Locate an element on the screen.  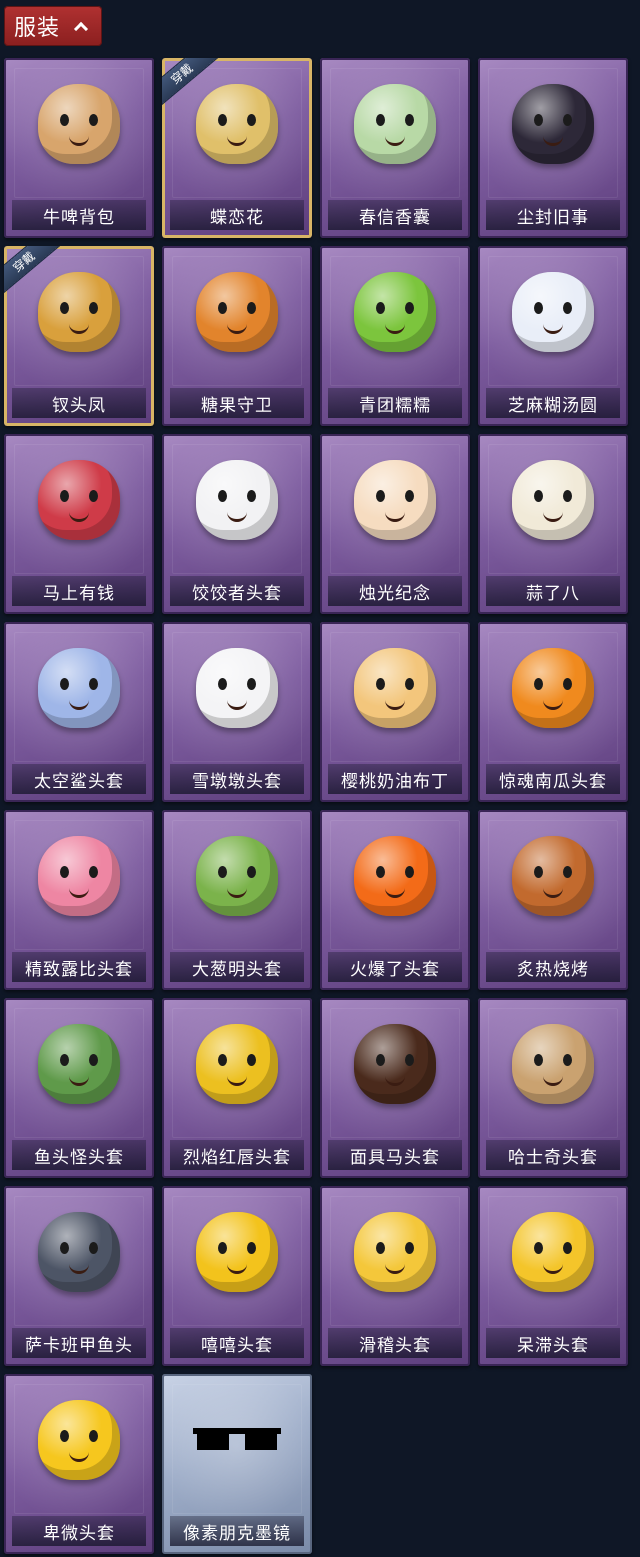
costume-name: 蝶恋花 is located at coordinates (237, 215).